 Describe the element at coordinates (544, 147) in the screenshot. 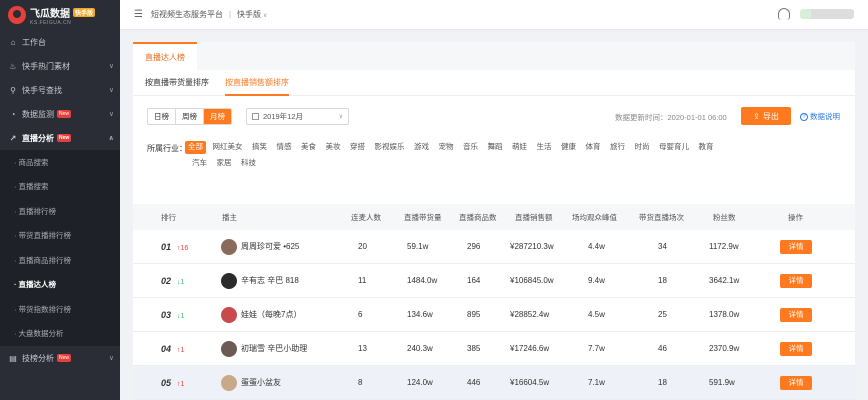

I see `industry-chip: 生活` at that location.